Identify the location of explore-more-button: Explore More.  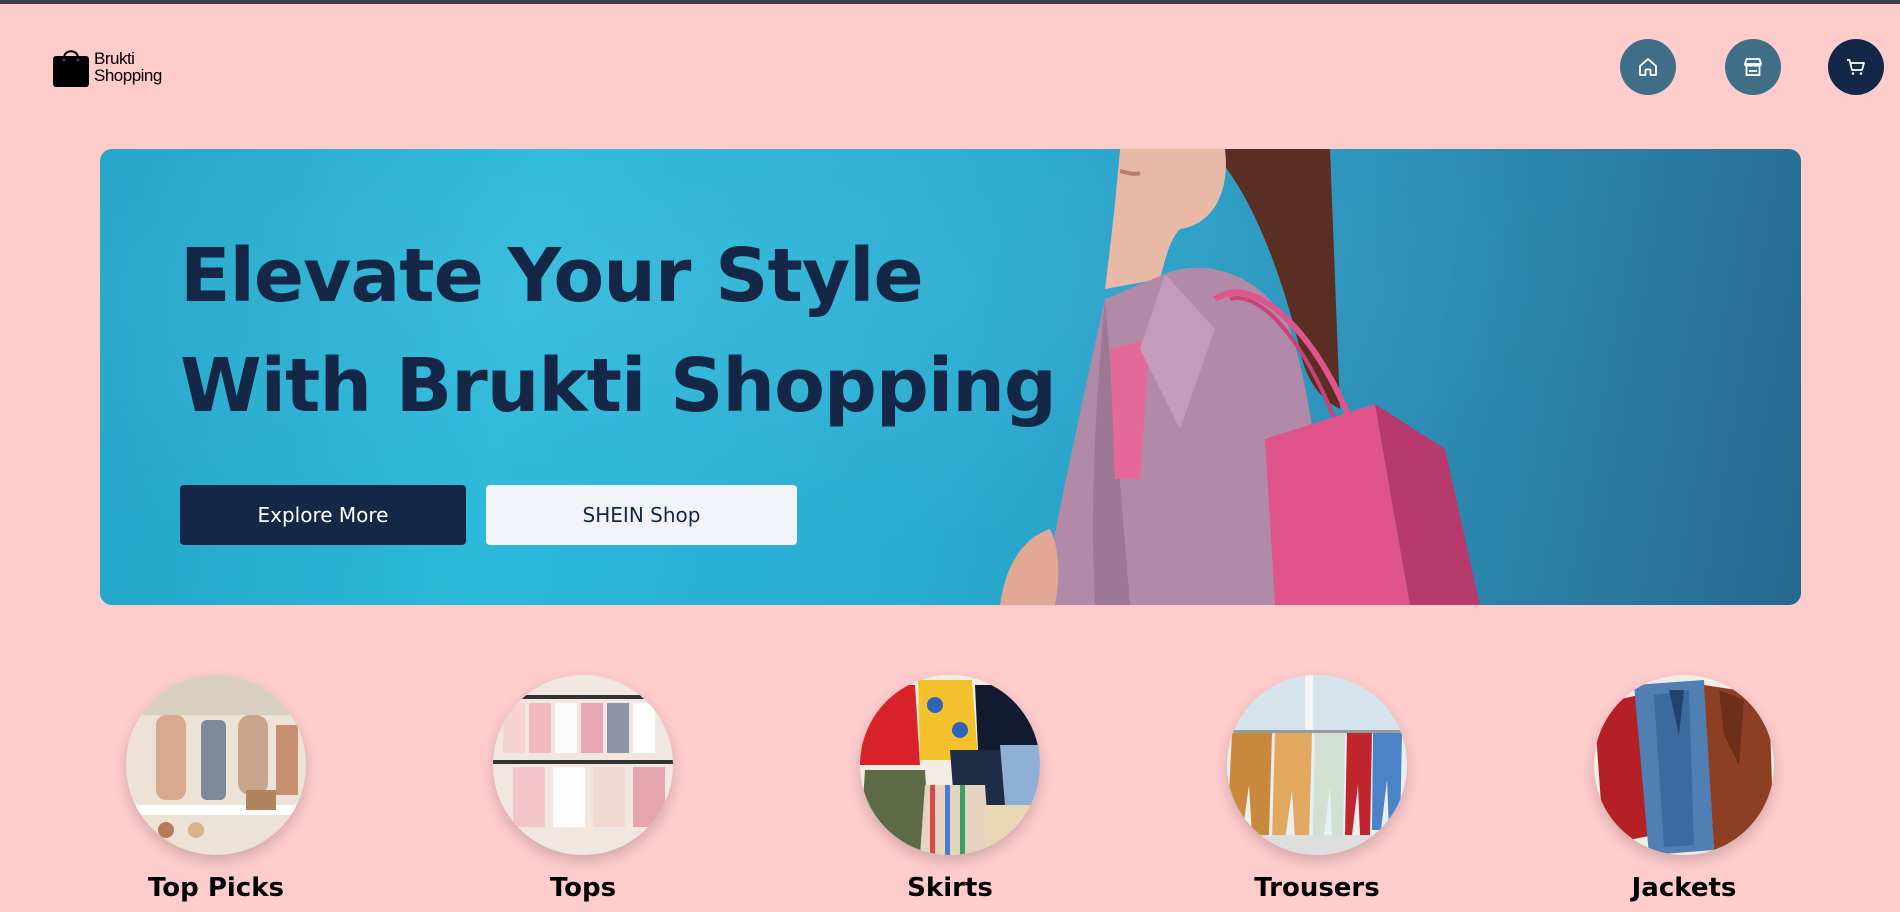
(323, 515).